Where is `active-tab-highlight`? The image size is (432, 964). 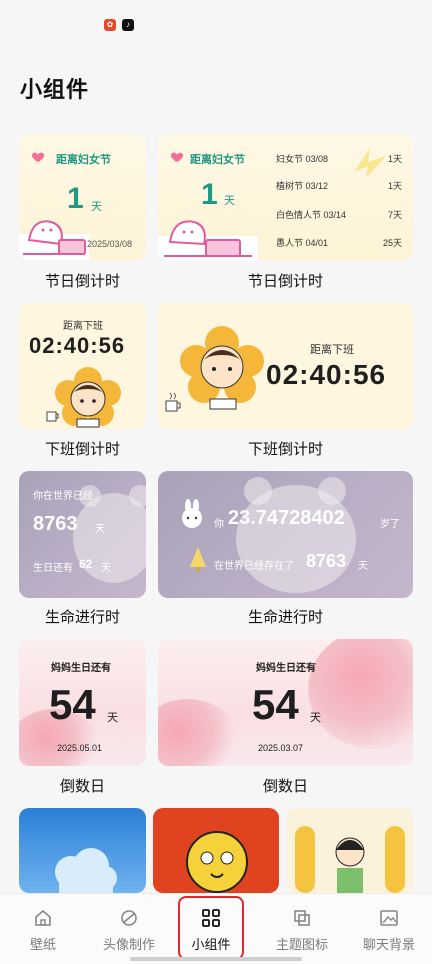 active-tab-highlight is located at coordinates (211, 928).